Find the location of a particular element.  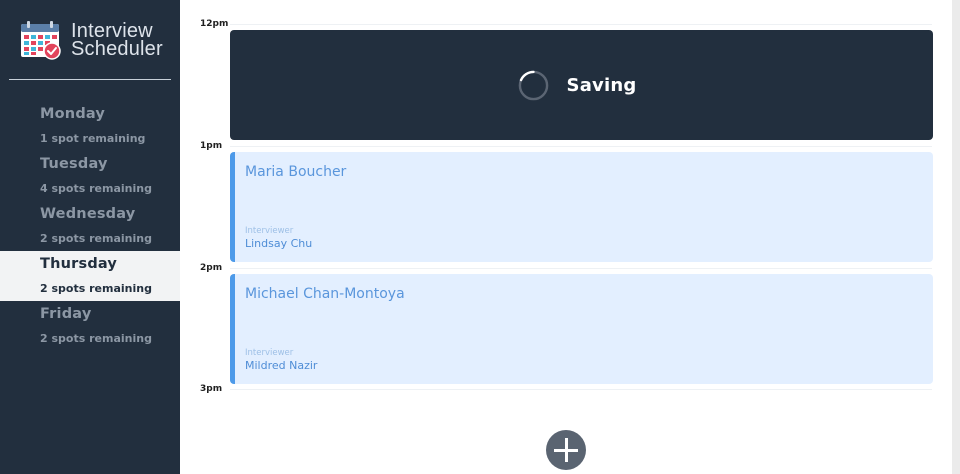

spinner-icon is located at coordinates (533, 85).